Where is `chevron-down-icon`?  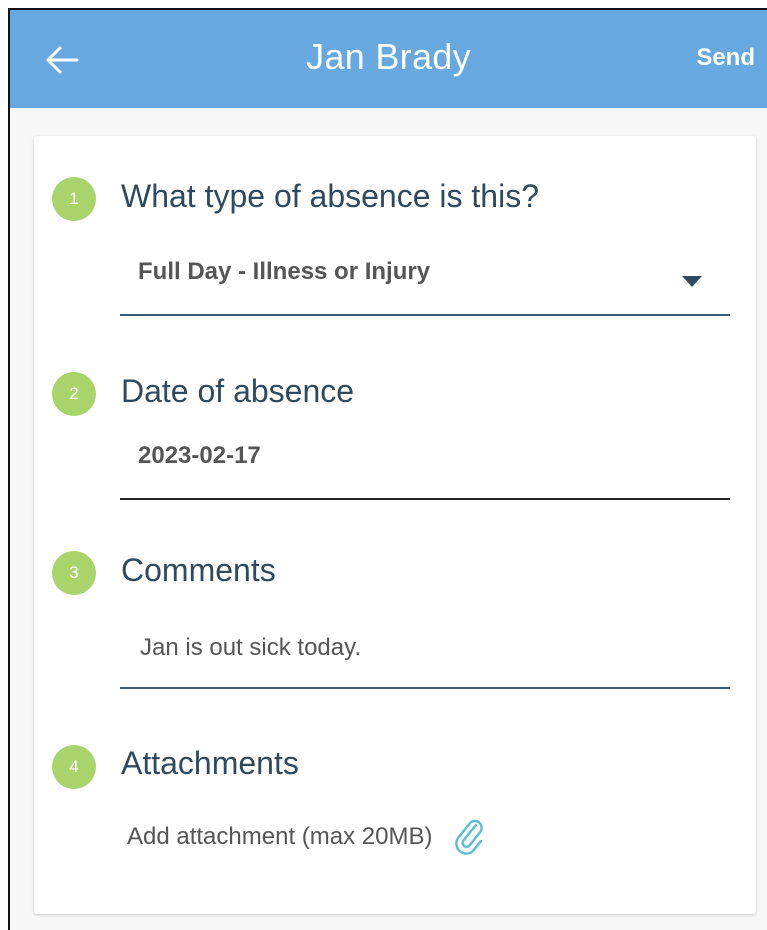
chevron-down-icon is located at coordinates (692, 281).